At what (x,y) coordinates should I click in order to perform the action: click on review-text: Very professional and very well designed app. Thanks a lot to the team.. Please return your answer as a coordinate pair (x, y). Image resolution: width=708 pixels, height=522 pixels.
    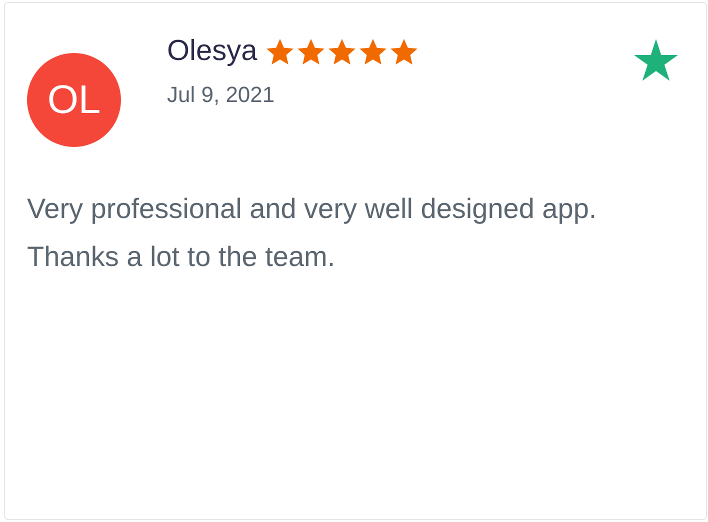
    Looking at the image, I should click on (312, 233).